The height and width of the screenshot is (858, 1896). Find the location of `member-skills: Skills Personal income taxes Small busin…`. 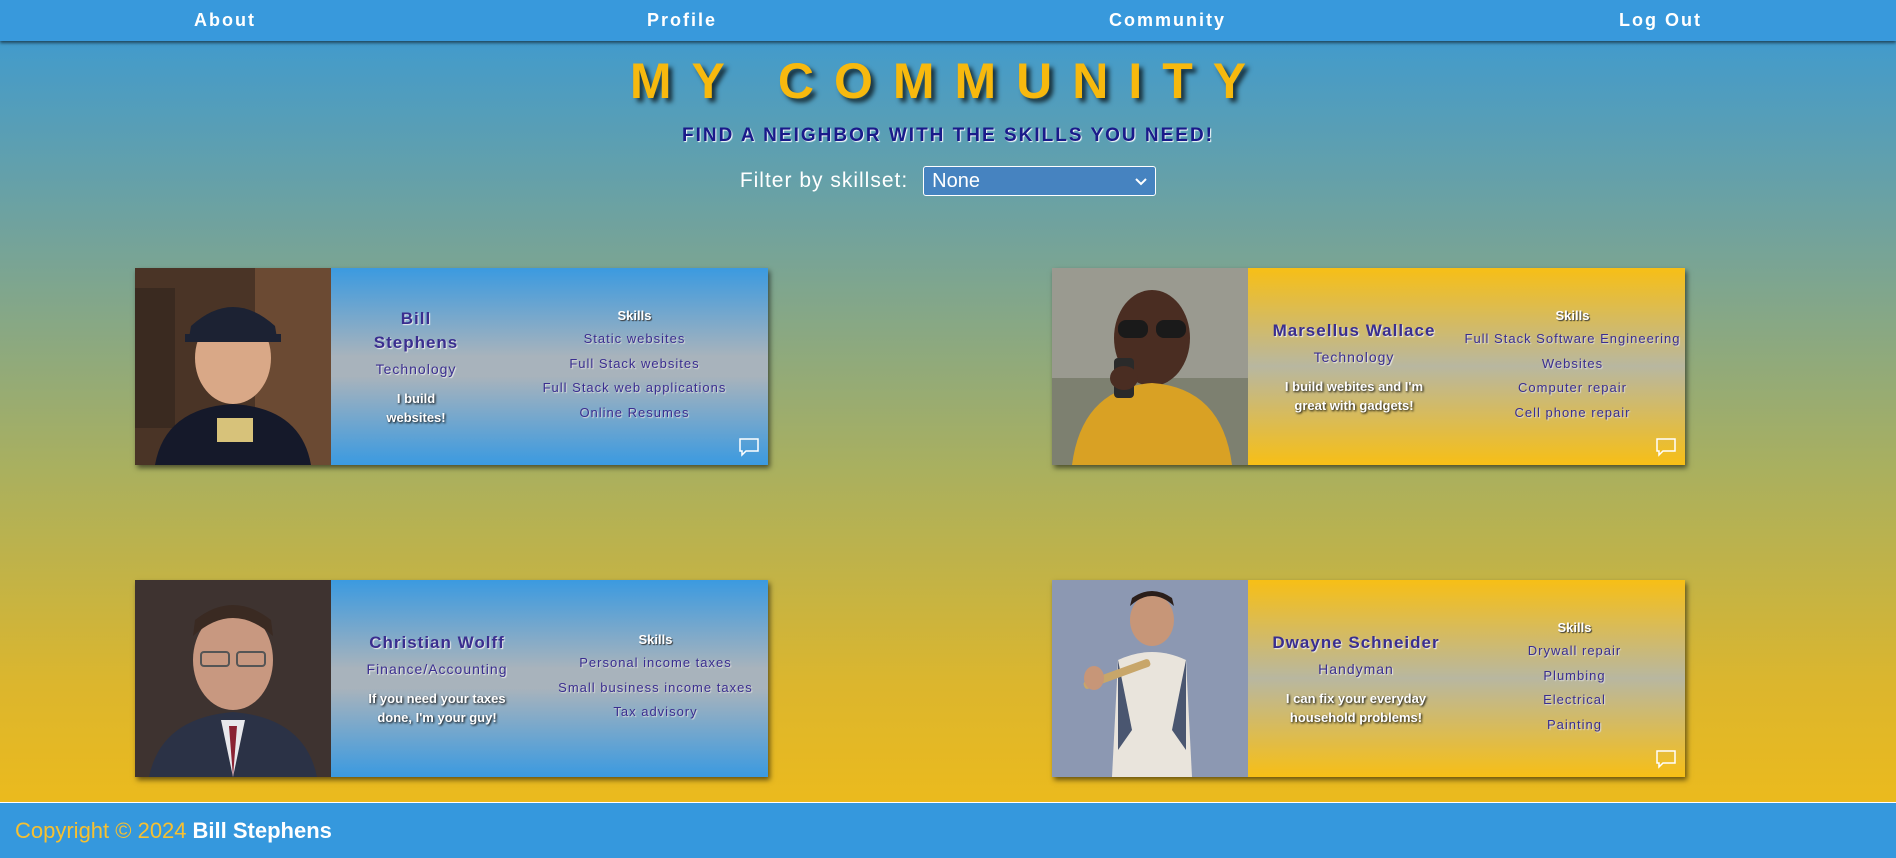

member-skills: Skills Personal income taxes Small busin… is located at coordinates (655, 678).